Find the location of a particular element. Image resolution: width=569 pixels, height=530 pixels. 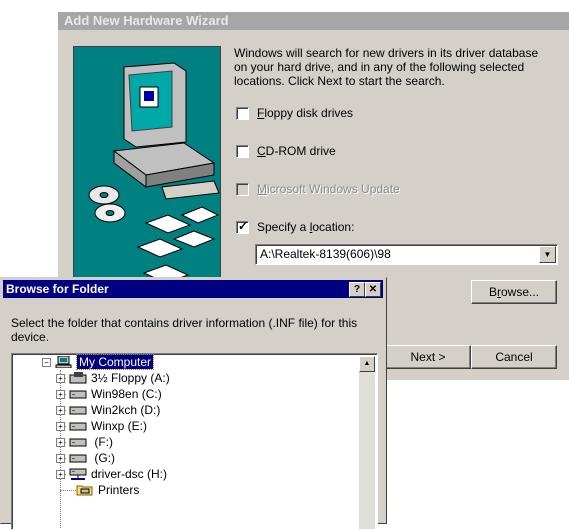

close-button: ✕ is located at coordinates (373, 289).